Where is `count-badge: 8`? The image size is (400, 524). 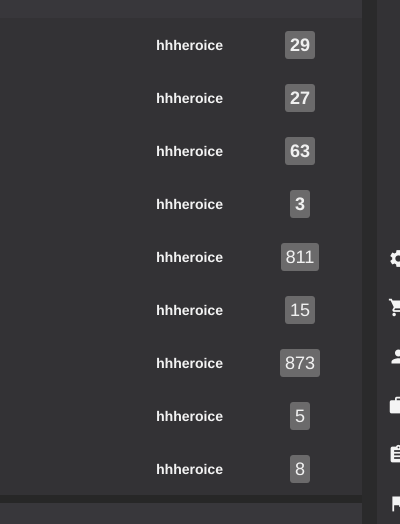 count-badge: 8 is located at coordinates (300, 468).